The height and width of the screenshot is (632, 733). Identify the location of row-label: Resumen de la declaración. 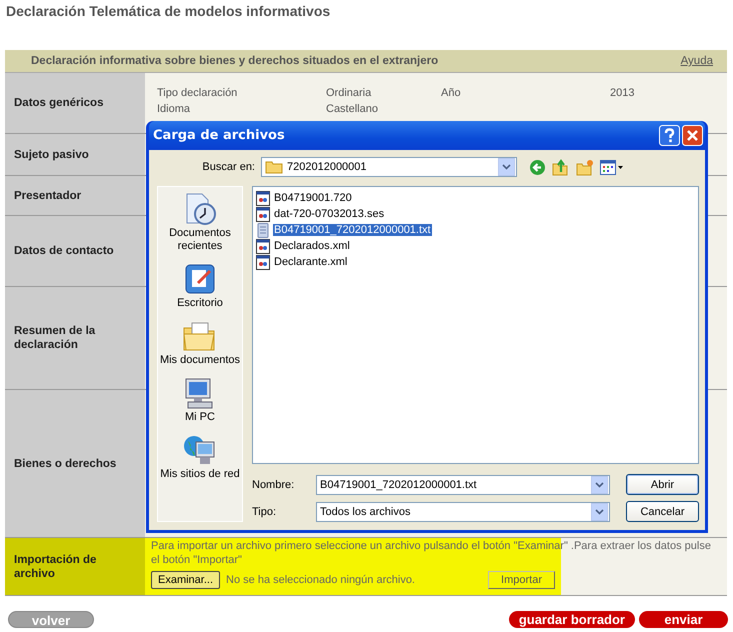
(75, 338).